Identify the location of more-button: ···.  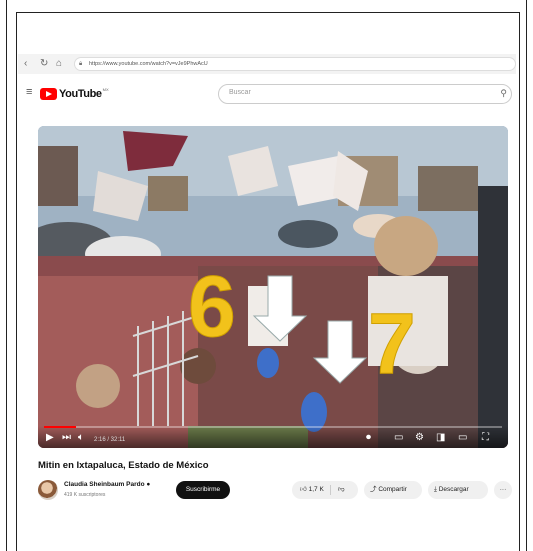
(503, 490).